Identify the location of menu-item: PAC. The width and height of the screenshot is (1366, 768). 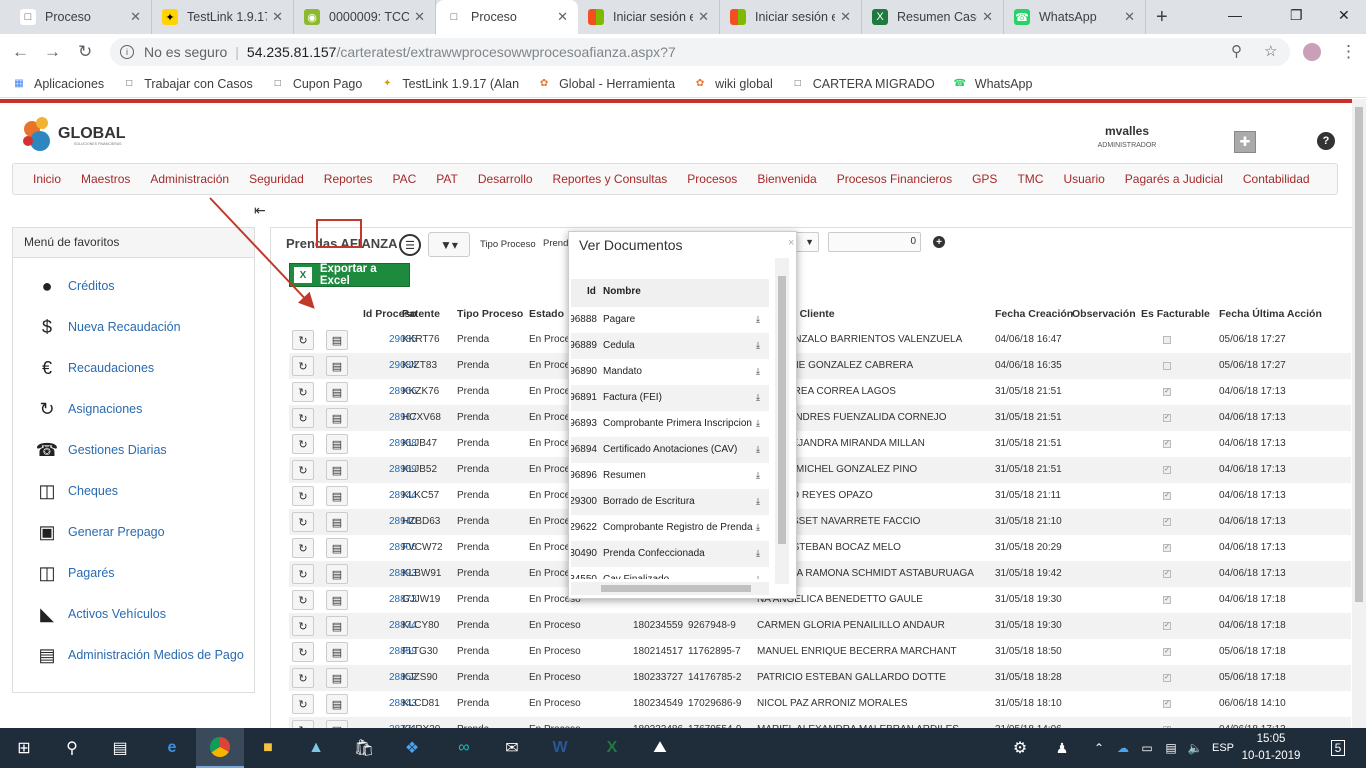
(405, 179).